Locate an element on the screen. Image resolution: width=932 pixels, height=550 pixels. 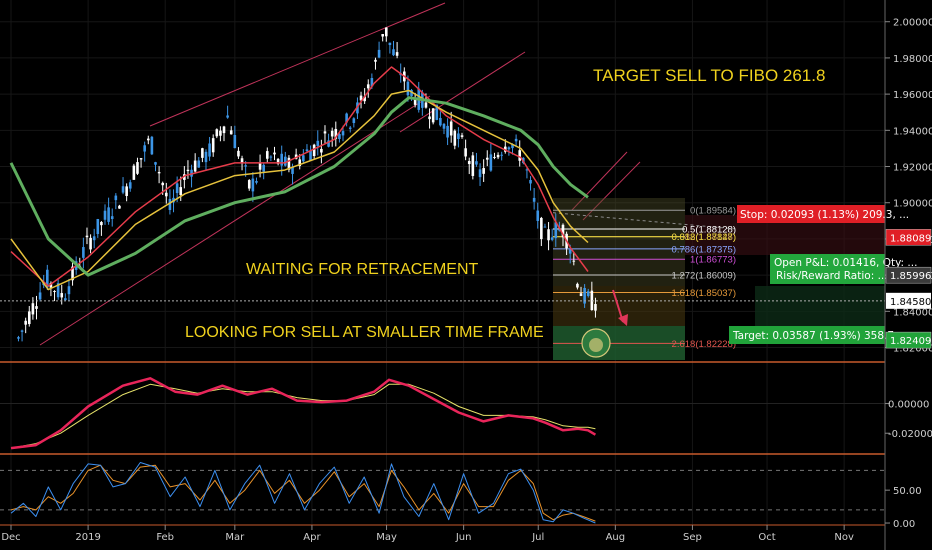
time-tick-label: Mar is located at coordinates (235, 537).